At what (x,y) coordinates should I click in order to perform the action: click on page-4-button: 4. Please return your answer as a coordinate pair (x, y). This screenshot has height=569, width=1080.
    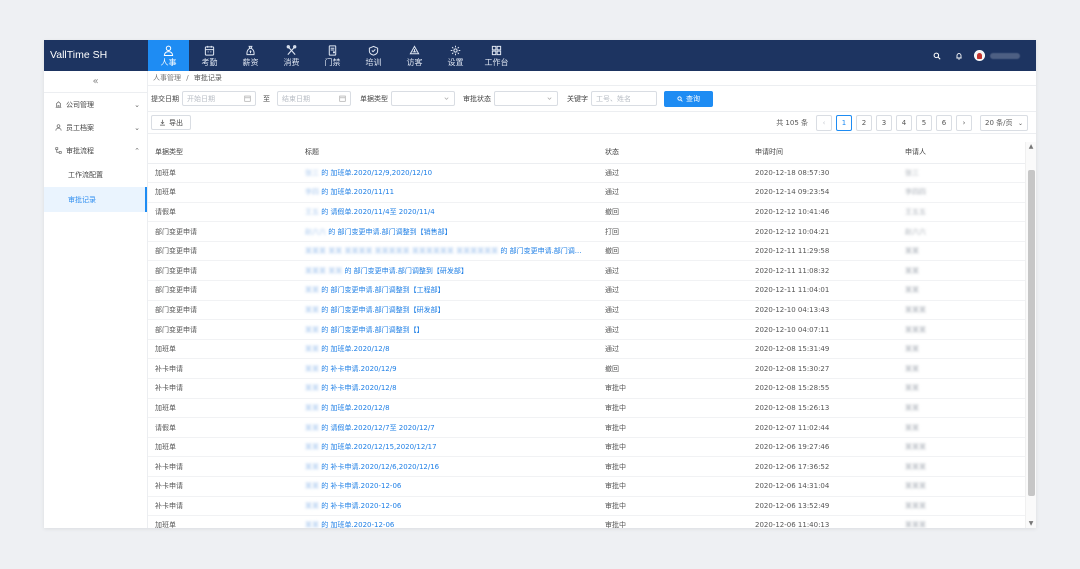
    Looking at the image, I should click on (904, 123).